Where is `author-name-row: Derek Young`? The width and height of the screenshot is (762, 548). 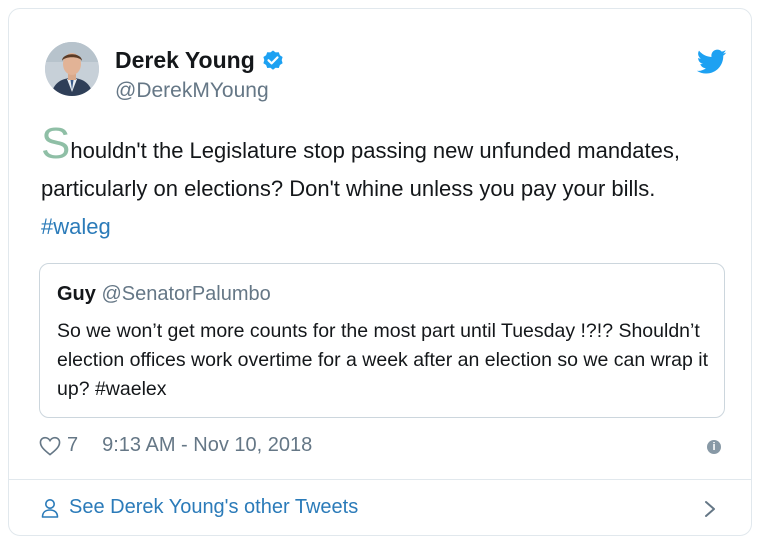 author-name-row: Derek Young is located at coordinates (200, 60).